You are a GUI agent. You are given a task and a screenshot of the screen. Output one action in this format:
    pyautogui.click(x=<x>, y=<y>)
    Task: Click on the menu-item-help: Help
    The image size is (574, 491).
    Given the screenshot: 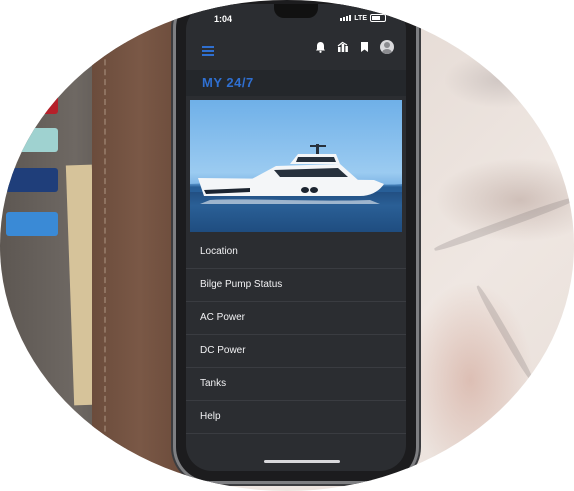 What is the action you would take?
    pyautogui.click(x=296, y=417)
    